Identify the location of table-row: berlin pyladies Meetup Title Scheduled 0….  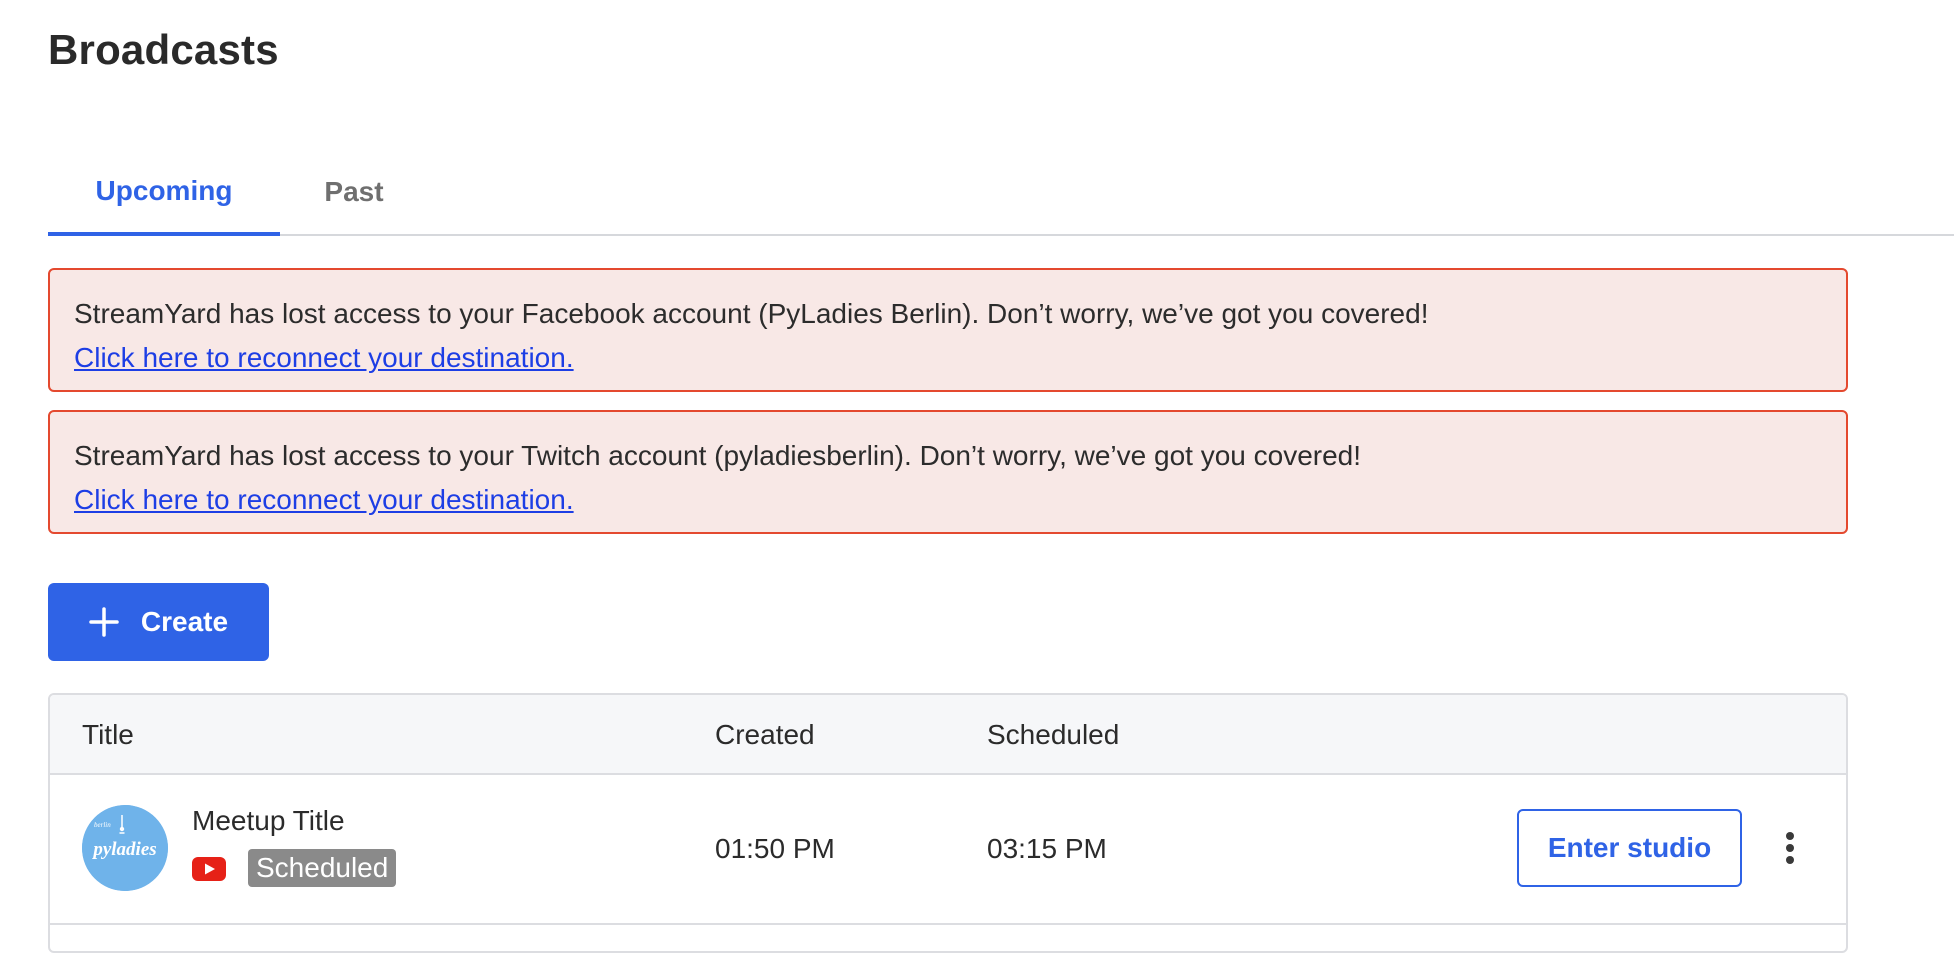
(948, 850).